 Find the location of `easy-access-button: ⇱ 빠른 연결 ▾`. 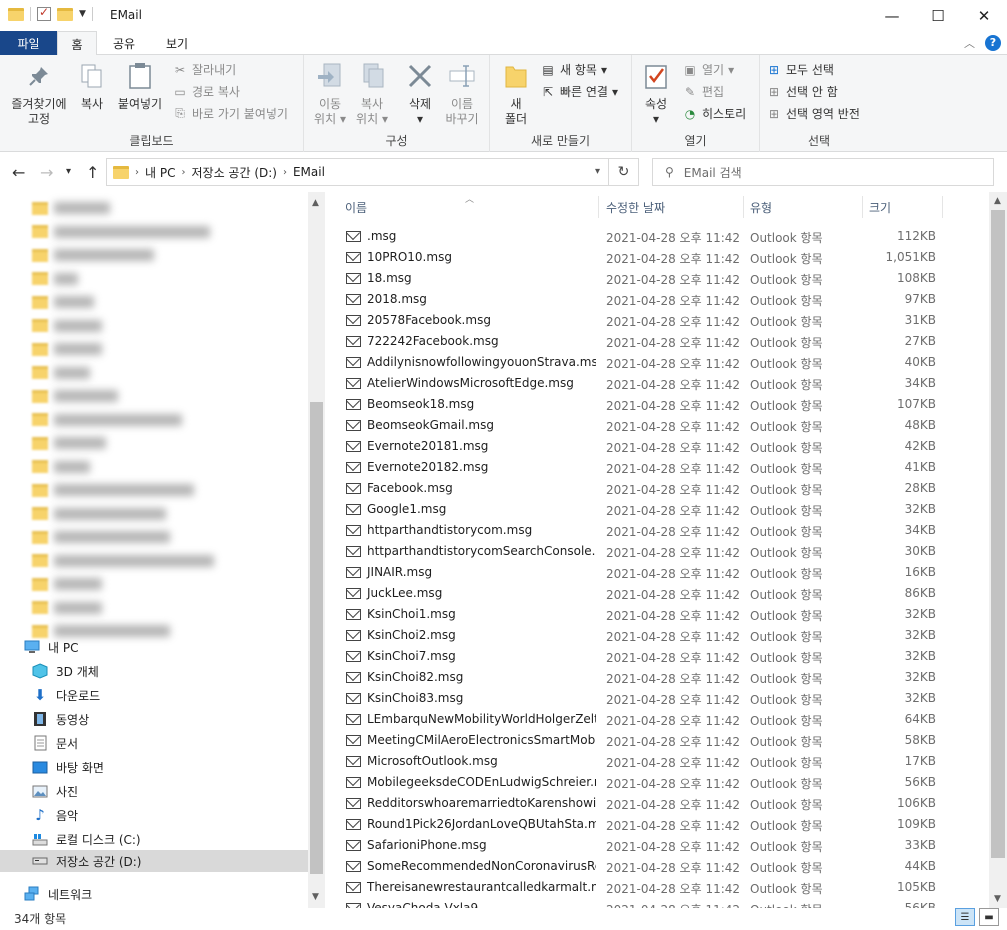

easy-access-button: ⇱ 빠른 연결 ▾ is located at coordinates (579, 91).